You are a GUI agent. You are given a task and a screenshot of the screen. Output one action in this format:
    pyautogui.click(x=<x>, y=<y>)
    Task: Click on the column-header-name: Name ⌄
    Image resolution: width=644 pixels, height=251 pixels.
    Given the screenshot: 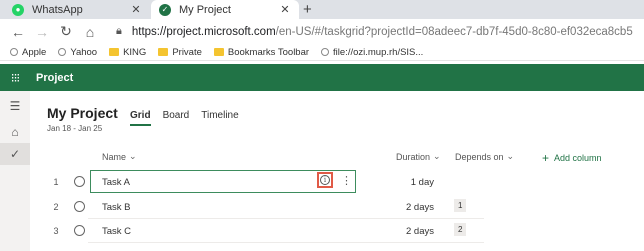 What is the action you would take?
    pyautogui.click(x=119, y=156)
    